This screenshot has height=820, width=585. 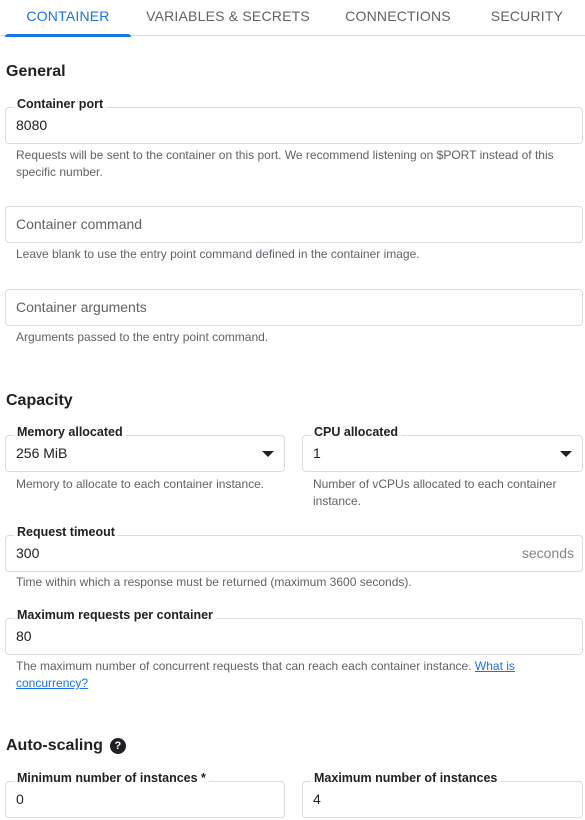 I want to click on container-port-field: Container port 8080, so click(x=294, y=120).